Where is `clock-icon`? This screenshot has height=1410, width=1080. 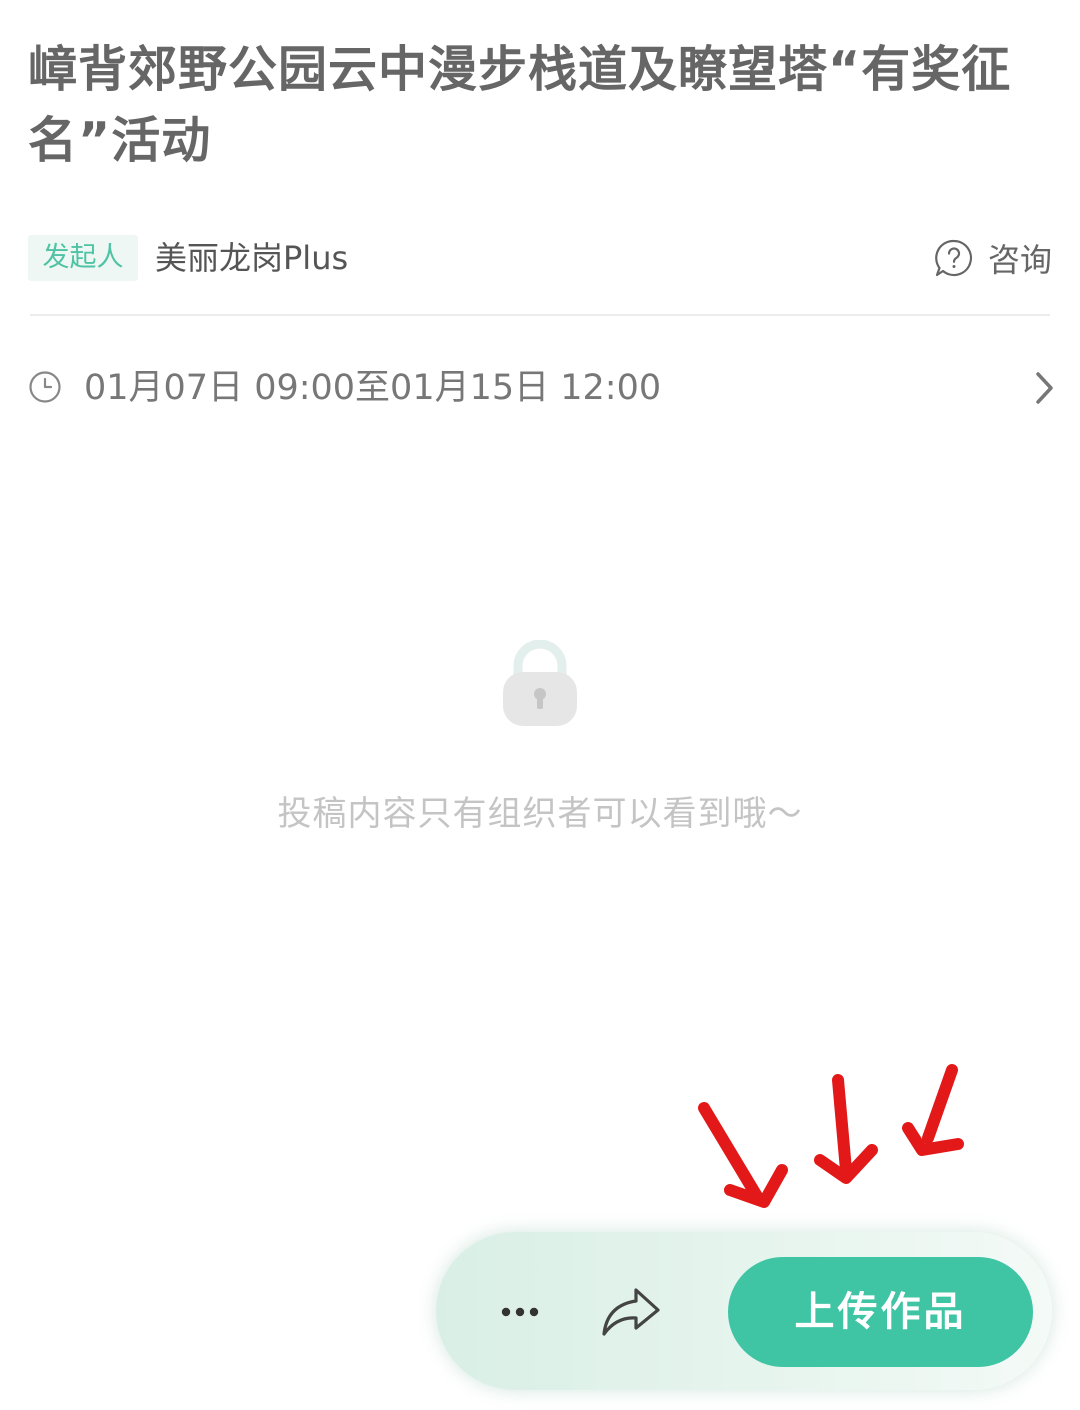 clock-icon is located at coordinates (45, 387).